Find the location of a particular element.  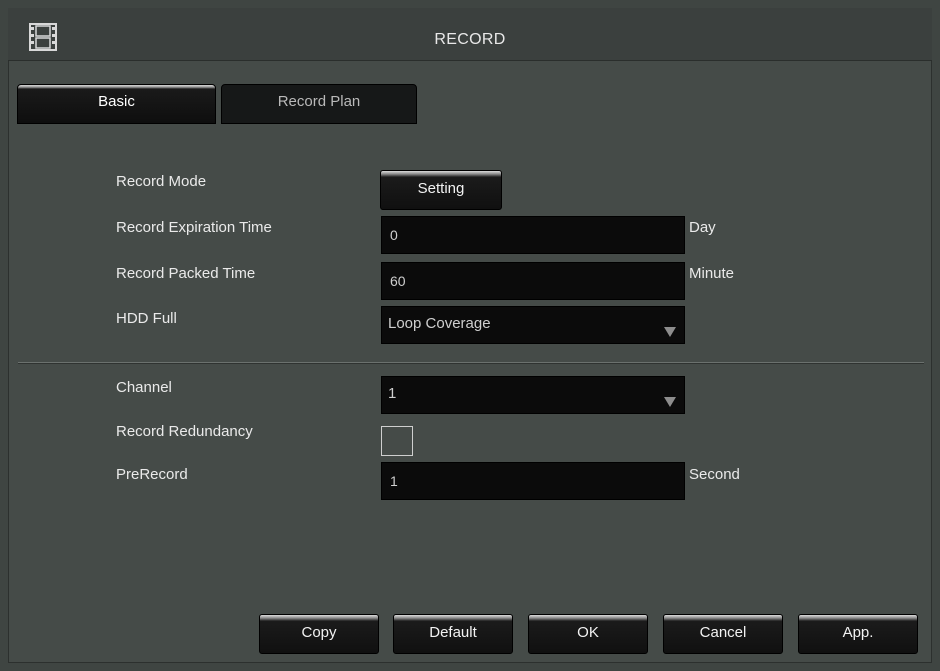

record-mode-label: Record Mode is located at coordinates (161, 181).